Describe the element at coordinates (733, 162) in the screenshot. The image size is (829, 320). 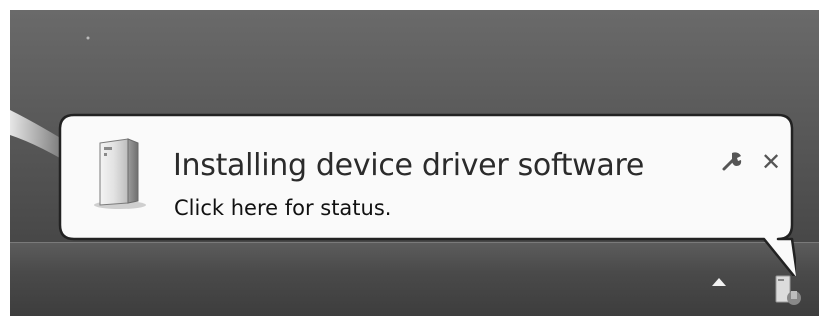
I see `wrench-icon` at that location.